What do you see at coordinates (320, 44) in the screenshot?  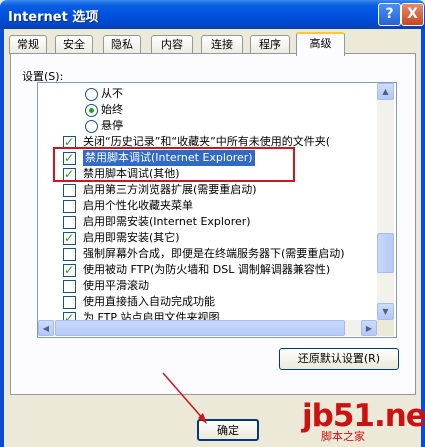 I see `tab-advanced: 高级` at bounding box center [320, 44].